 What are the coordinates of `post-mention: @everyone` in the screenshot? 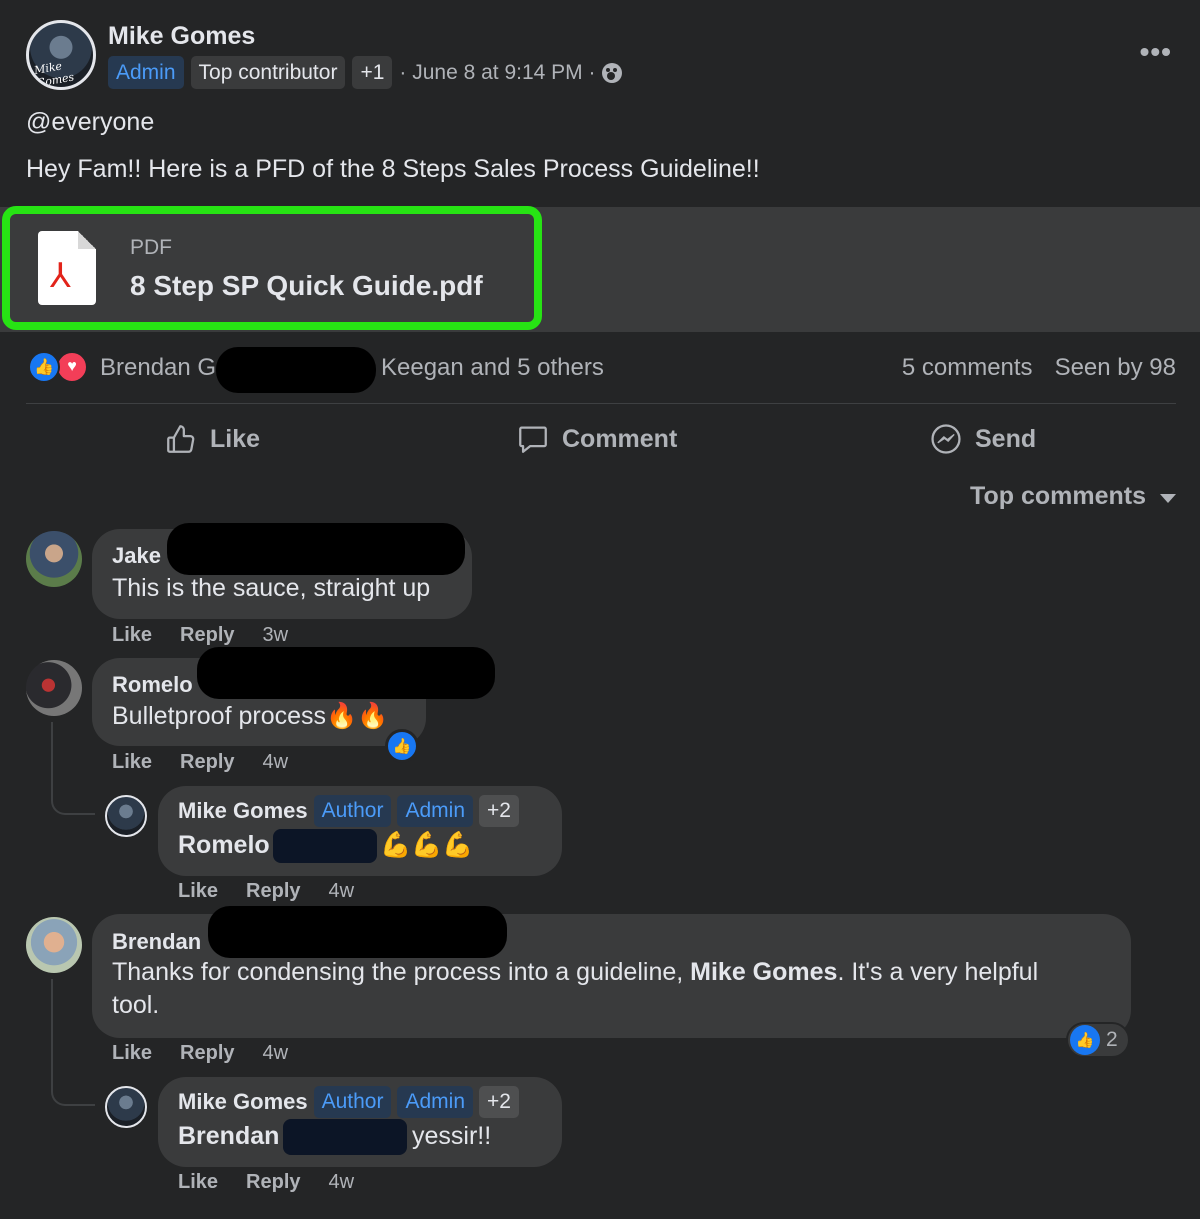 It's located at (90, 122).